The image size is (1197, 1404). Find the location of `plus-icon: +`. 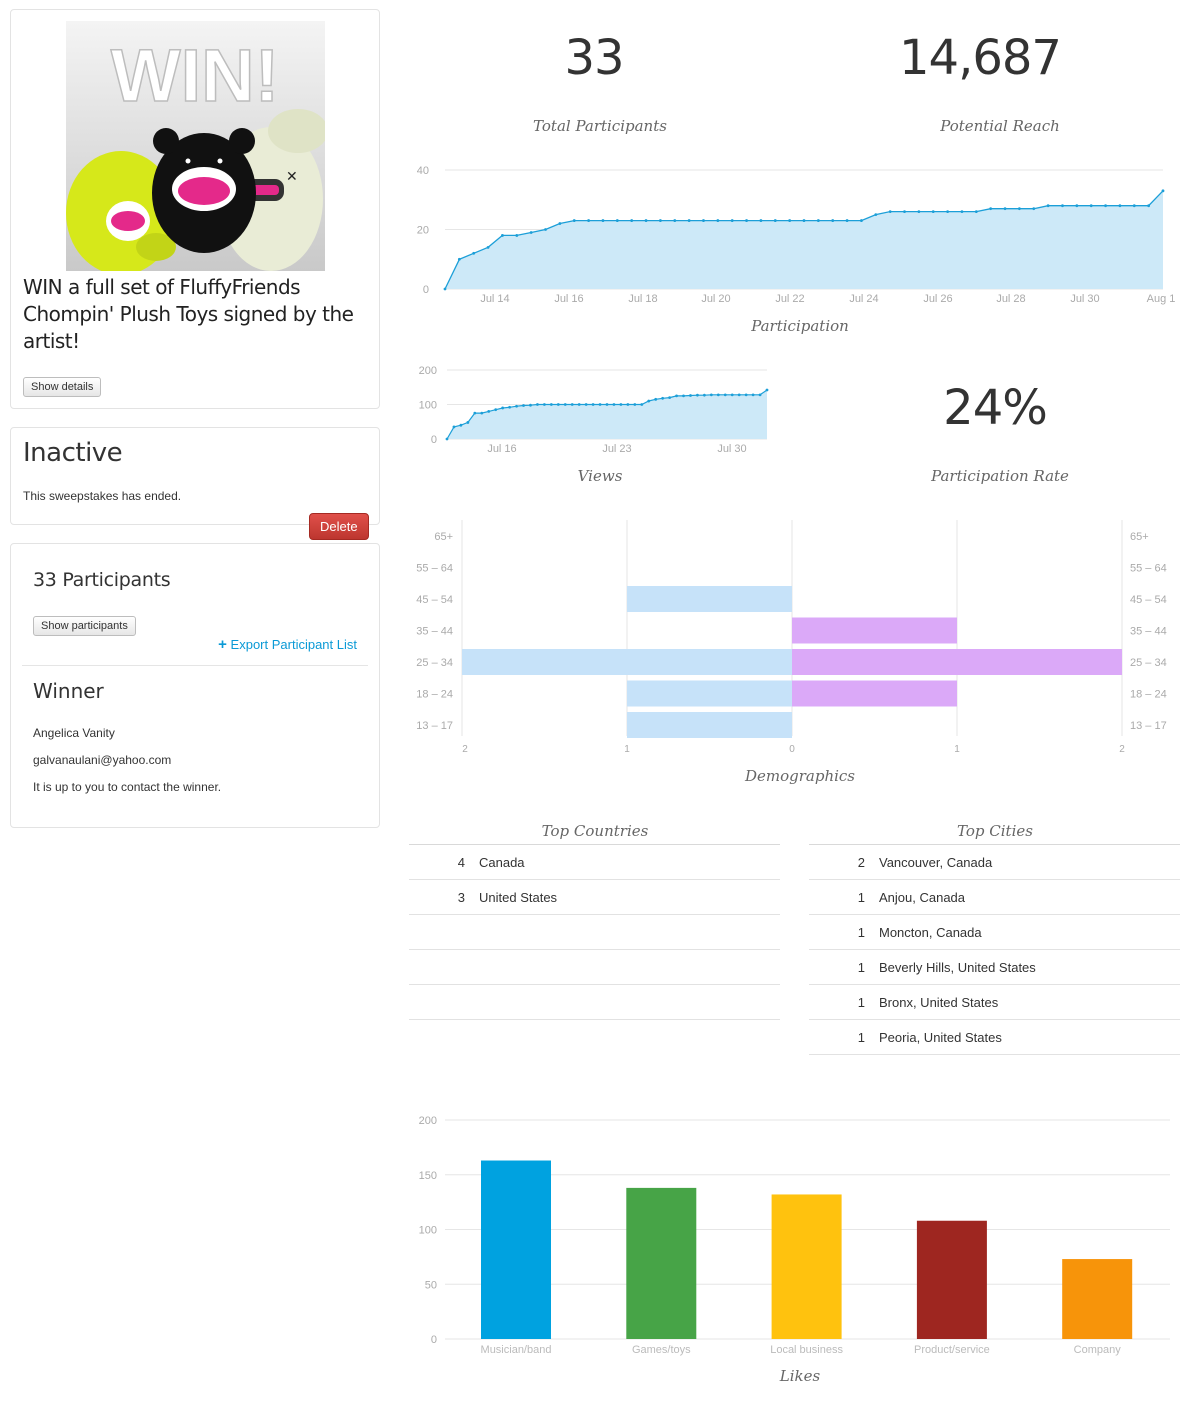

plus-icon: + is located at coordinates (222, 644).